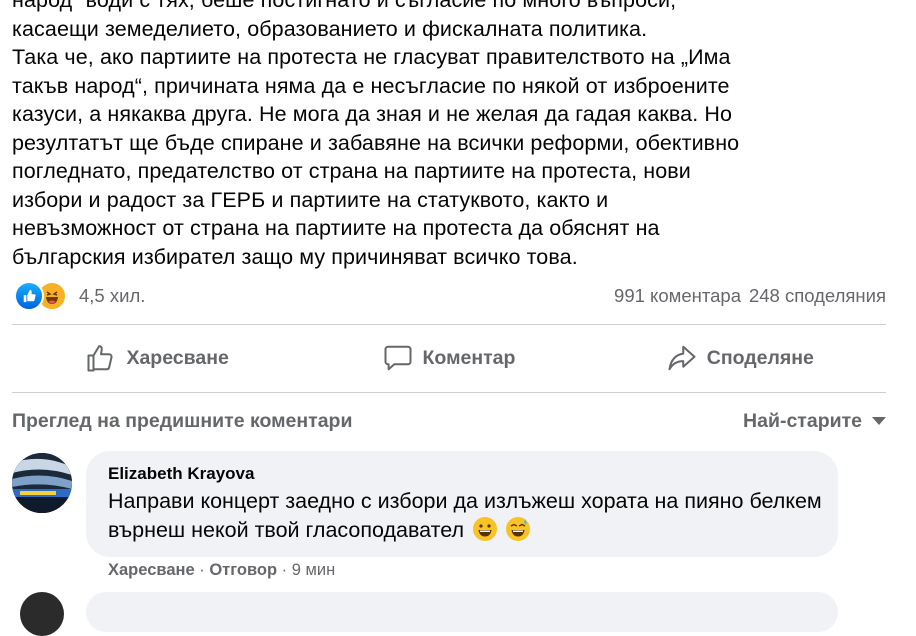 The width and height of the screenshot is (916, 636). I want to click on avatar, so click(42, 483).